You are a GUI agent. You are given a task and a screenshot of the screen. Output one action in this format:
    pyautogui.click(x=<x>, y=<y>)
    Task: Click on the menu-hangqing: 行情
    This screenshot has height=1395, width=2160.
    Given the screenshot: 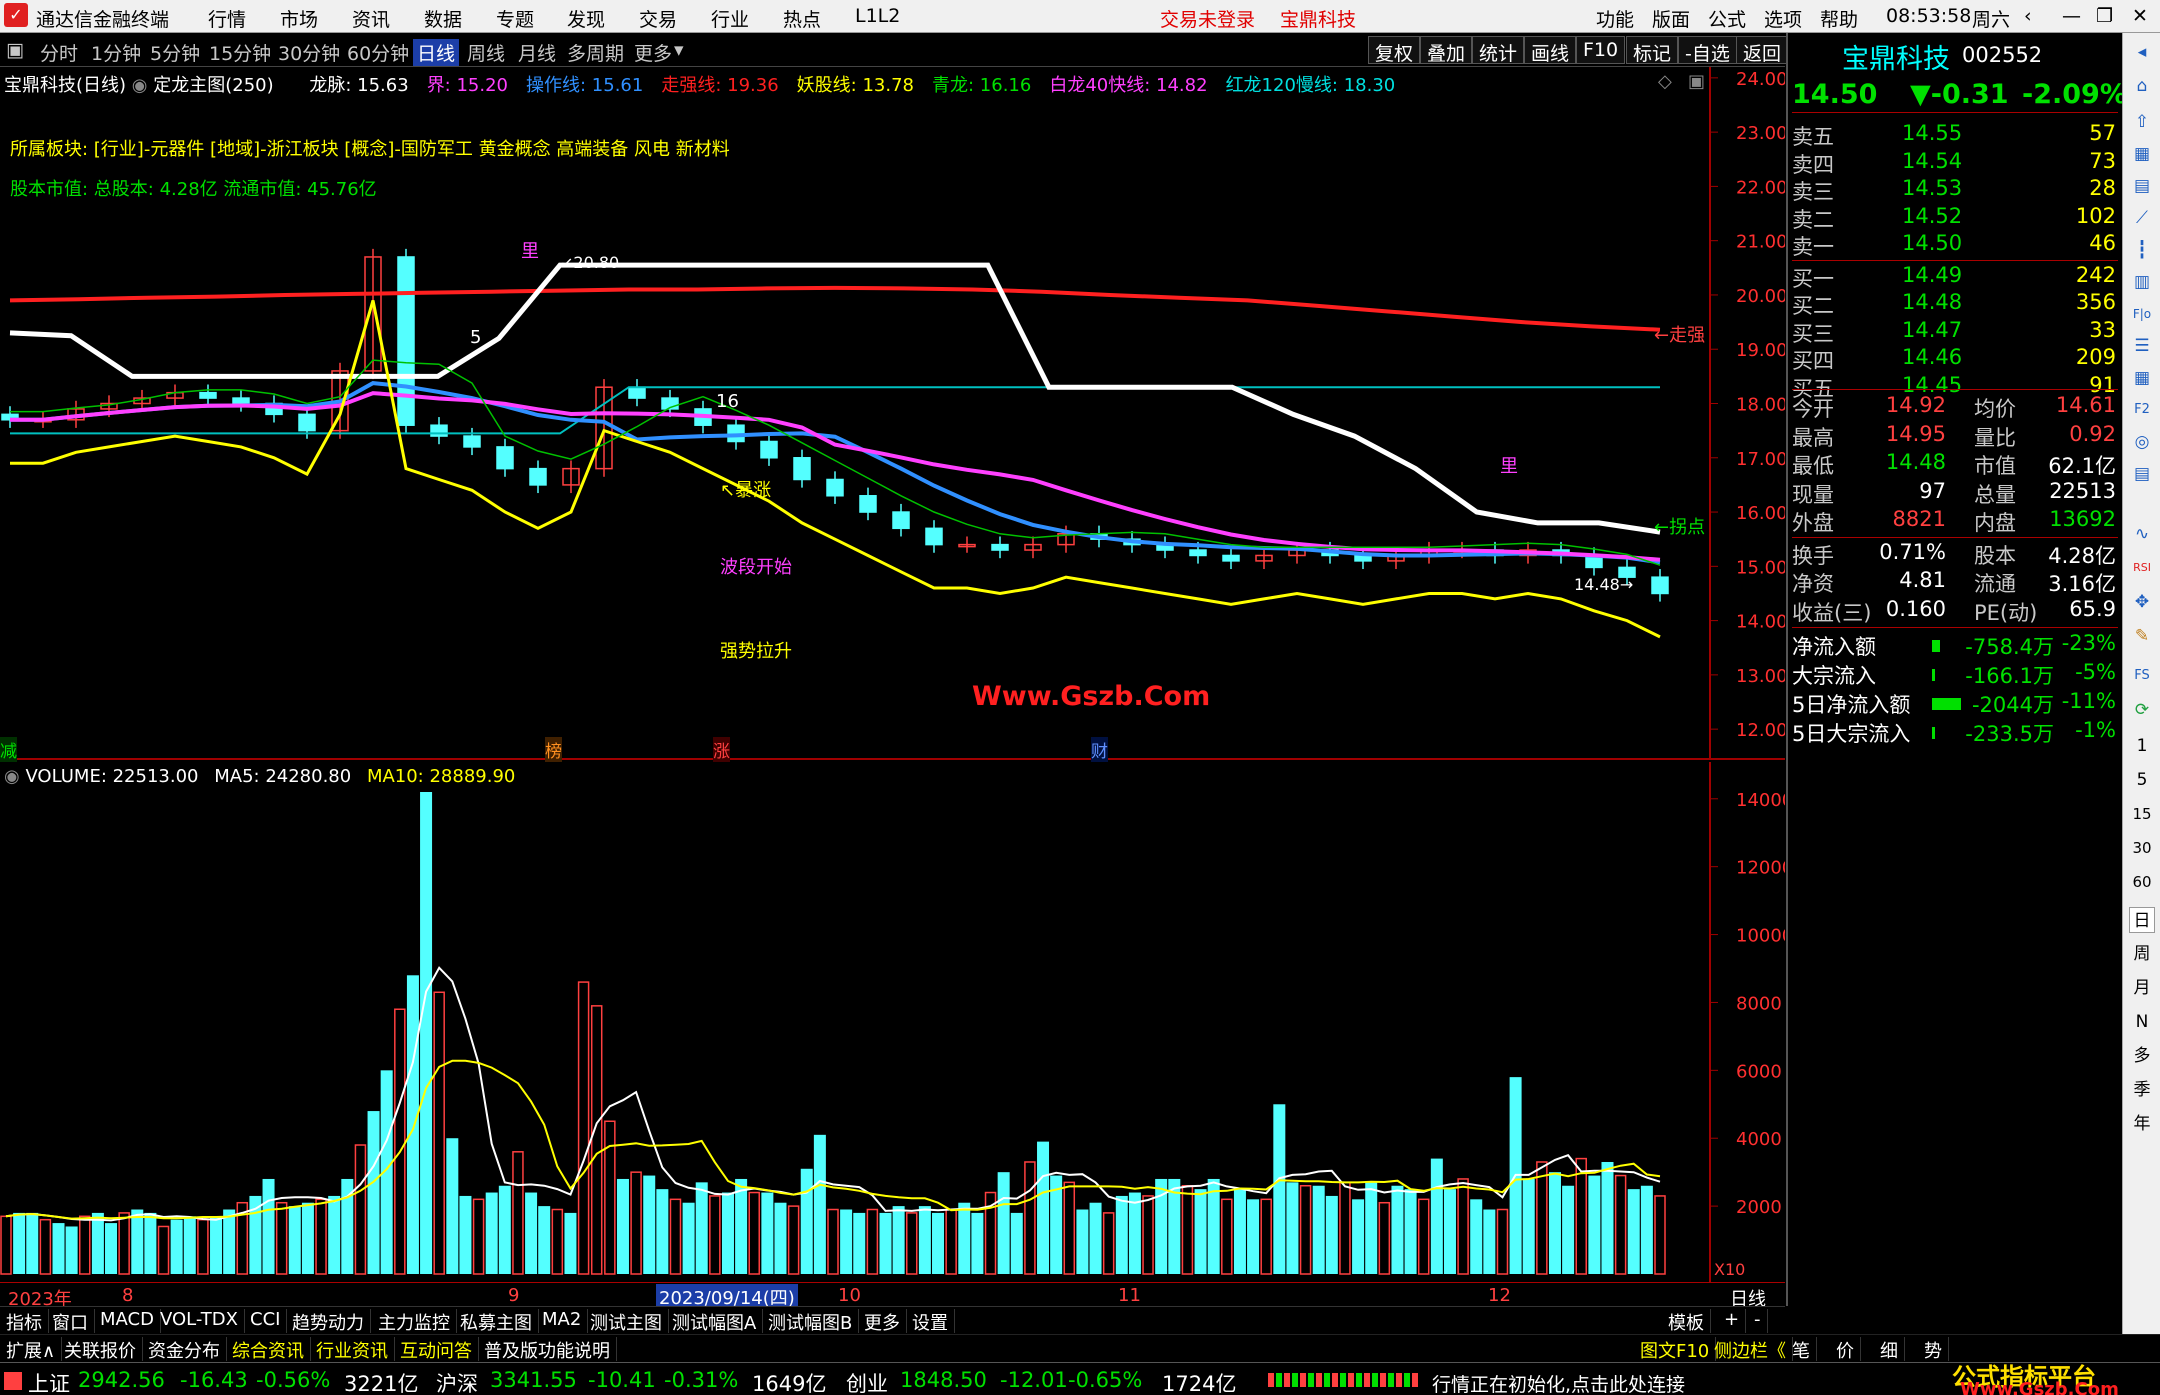 What is the action you would take?
    pyautogui.click(x=227, y=18)
    